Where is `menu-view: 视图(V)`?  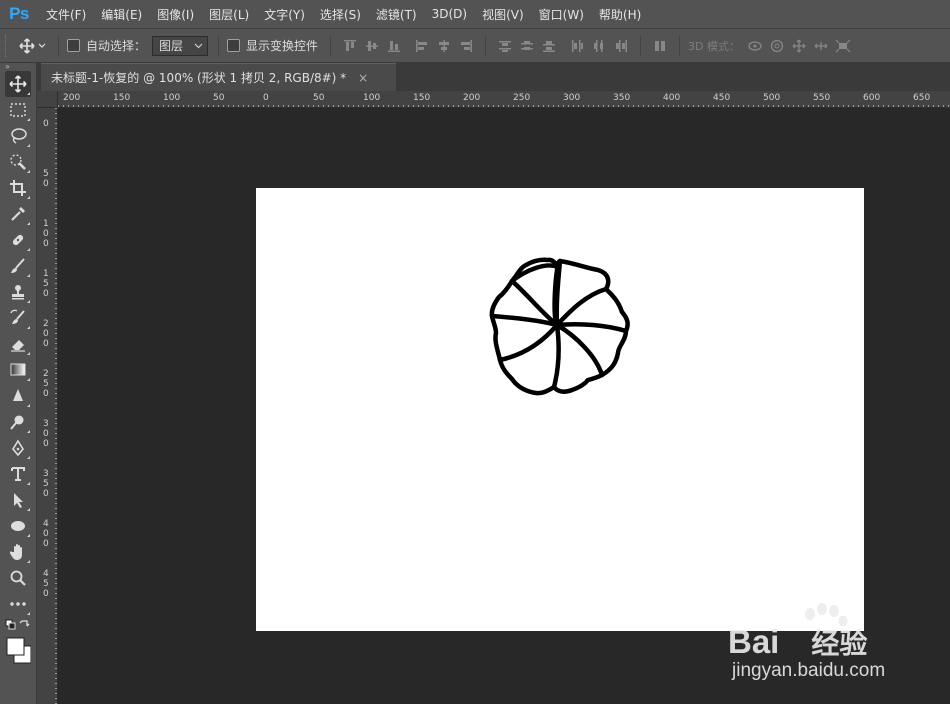 menu-view: 视图(V) is located at coordinates (502, 14).